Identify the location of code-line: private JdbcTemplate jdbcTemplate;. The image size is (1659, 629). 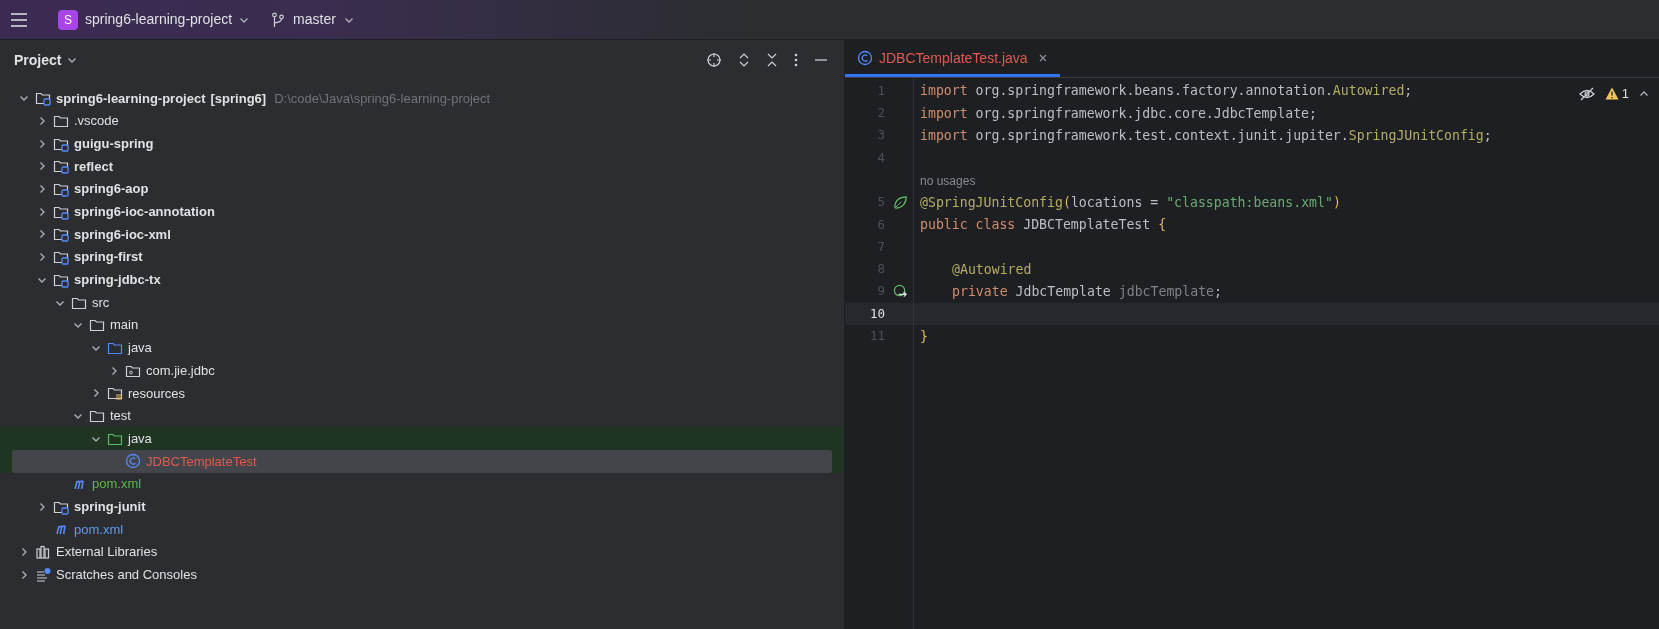
(1086, 291).